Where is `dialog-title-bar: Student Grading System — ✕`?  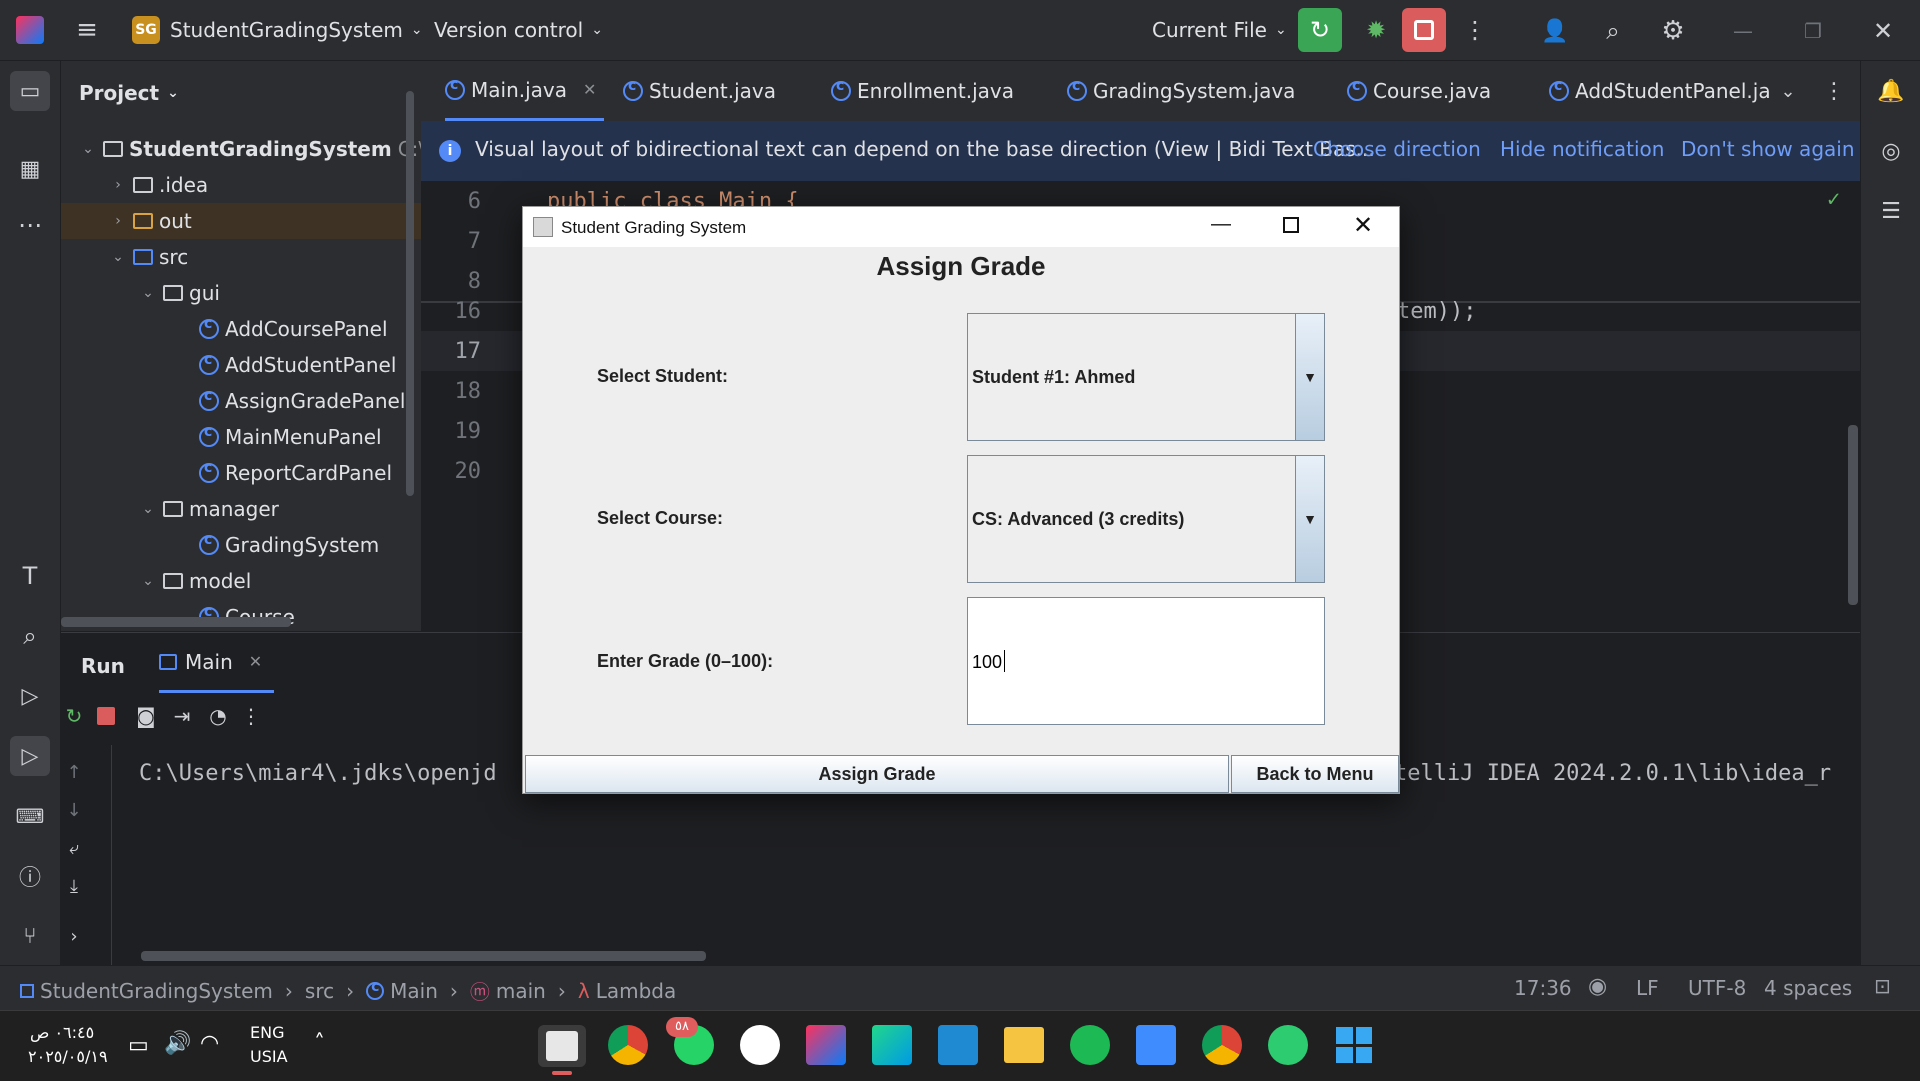 dialog-title-bar: Student Grading System — ✕ is located at coordinates (961, 227).